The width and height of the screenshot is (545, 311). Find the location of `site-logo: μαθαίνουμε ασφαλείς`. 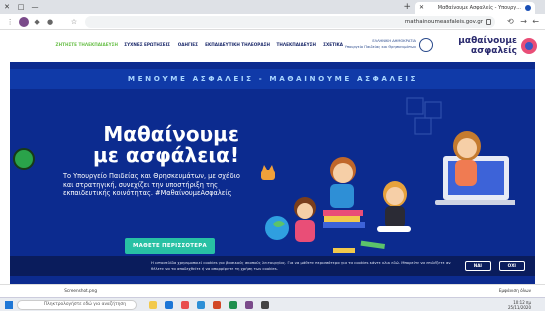

site-logo: μαθαίνουμε ασφαλείς is located at coordinates (487, 46).